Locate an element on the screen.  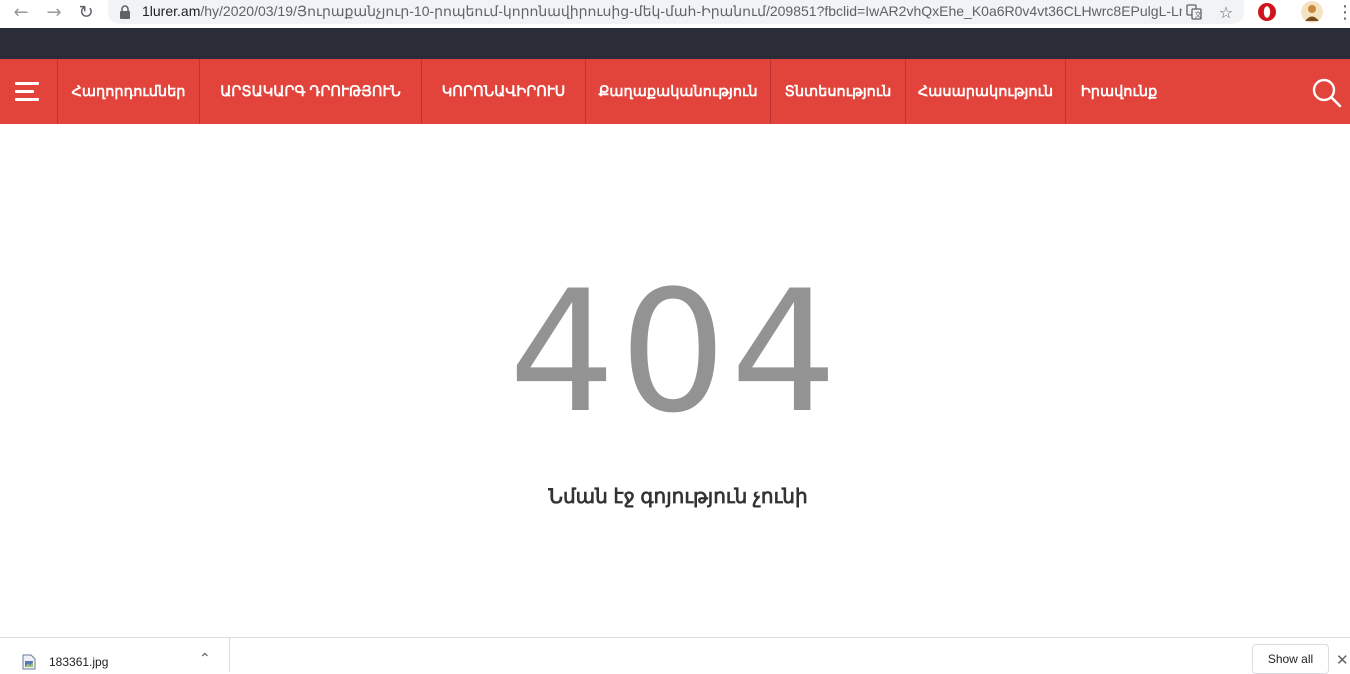
chevron-up-icon: ⌃ is located at coordinates (205, 659).